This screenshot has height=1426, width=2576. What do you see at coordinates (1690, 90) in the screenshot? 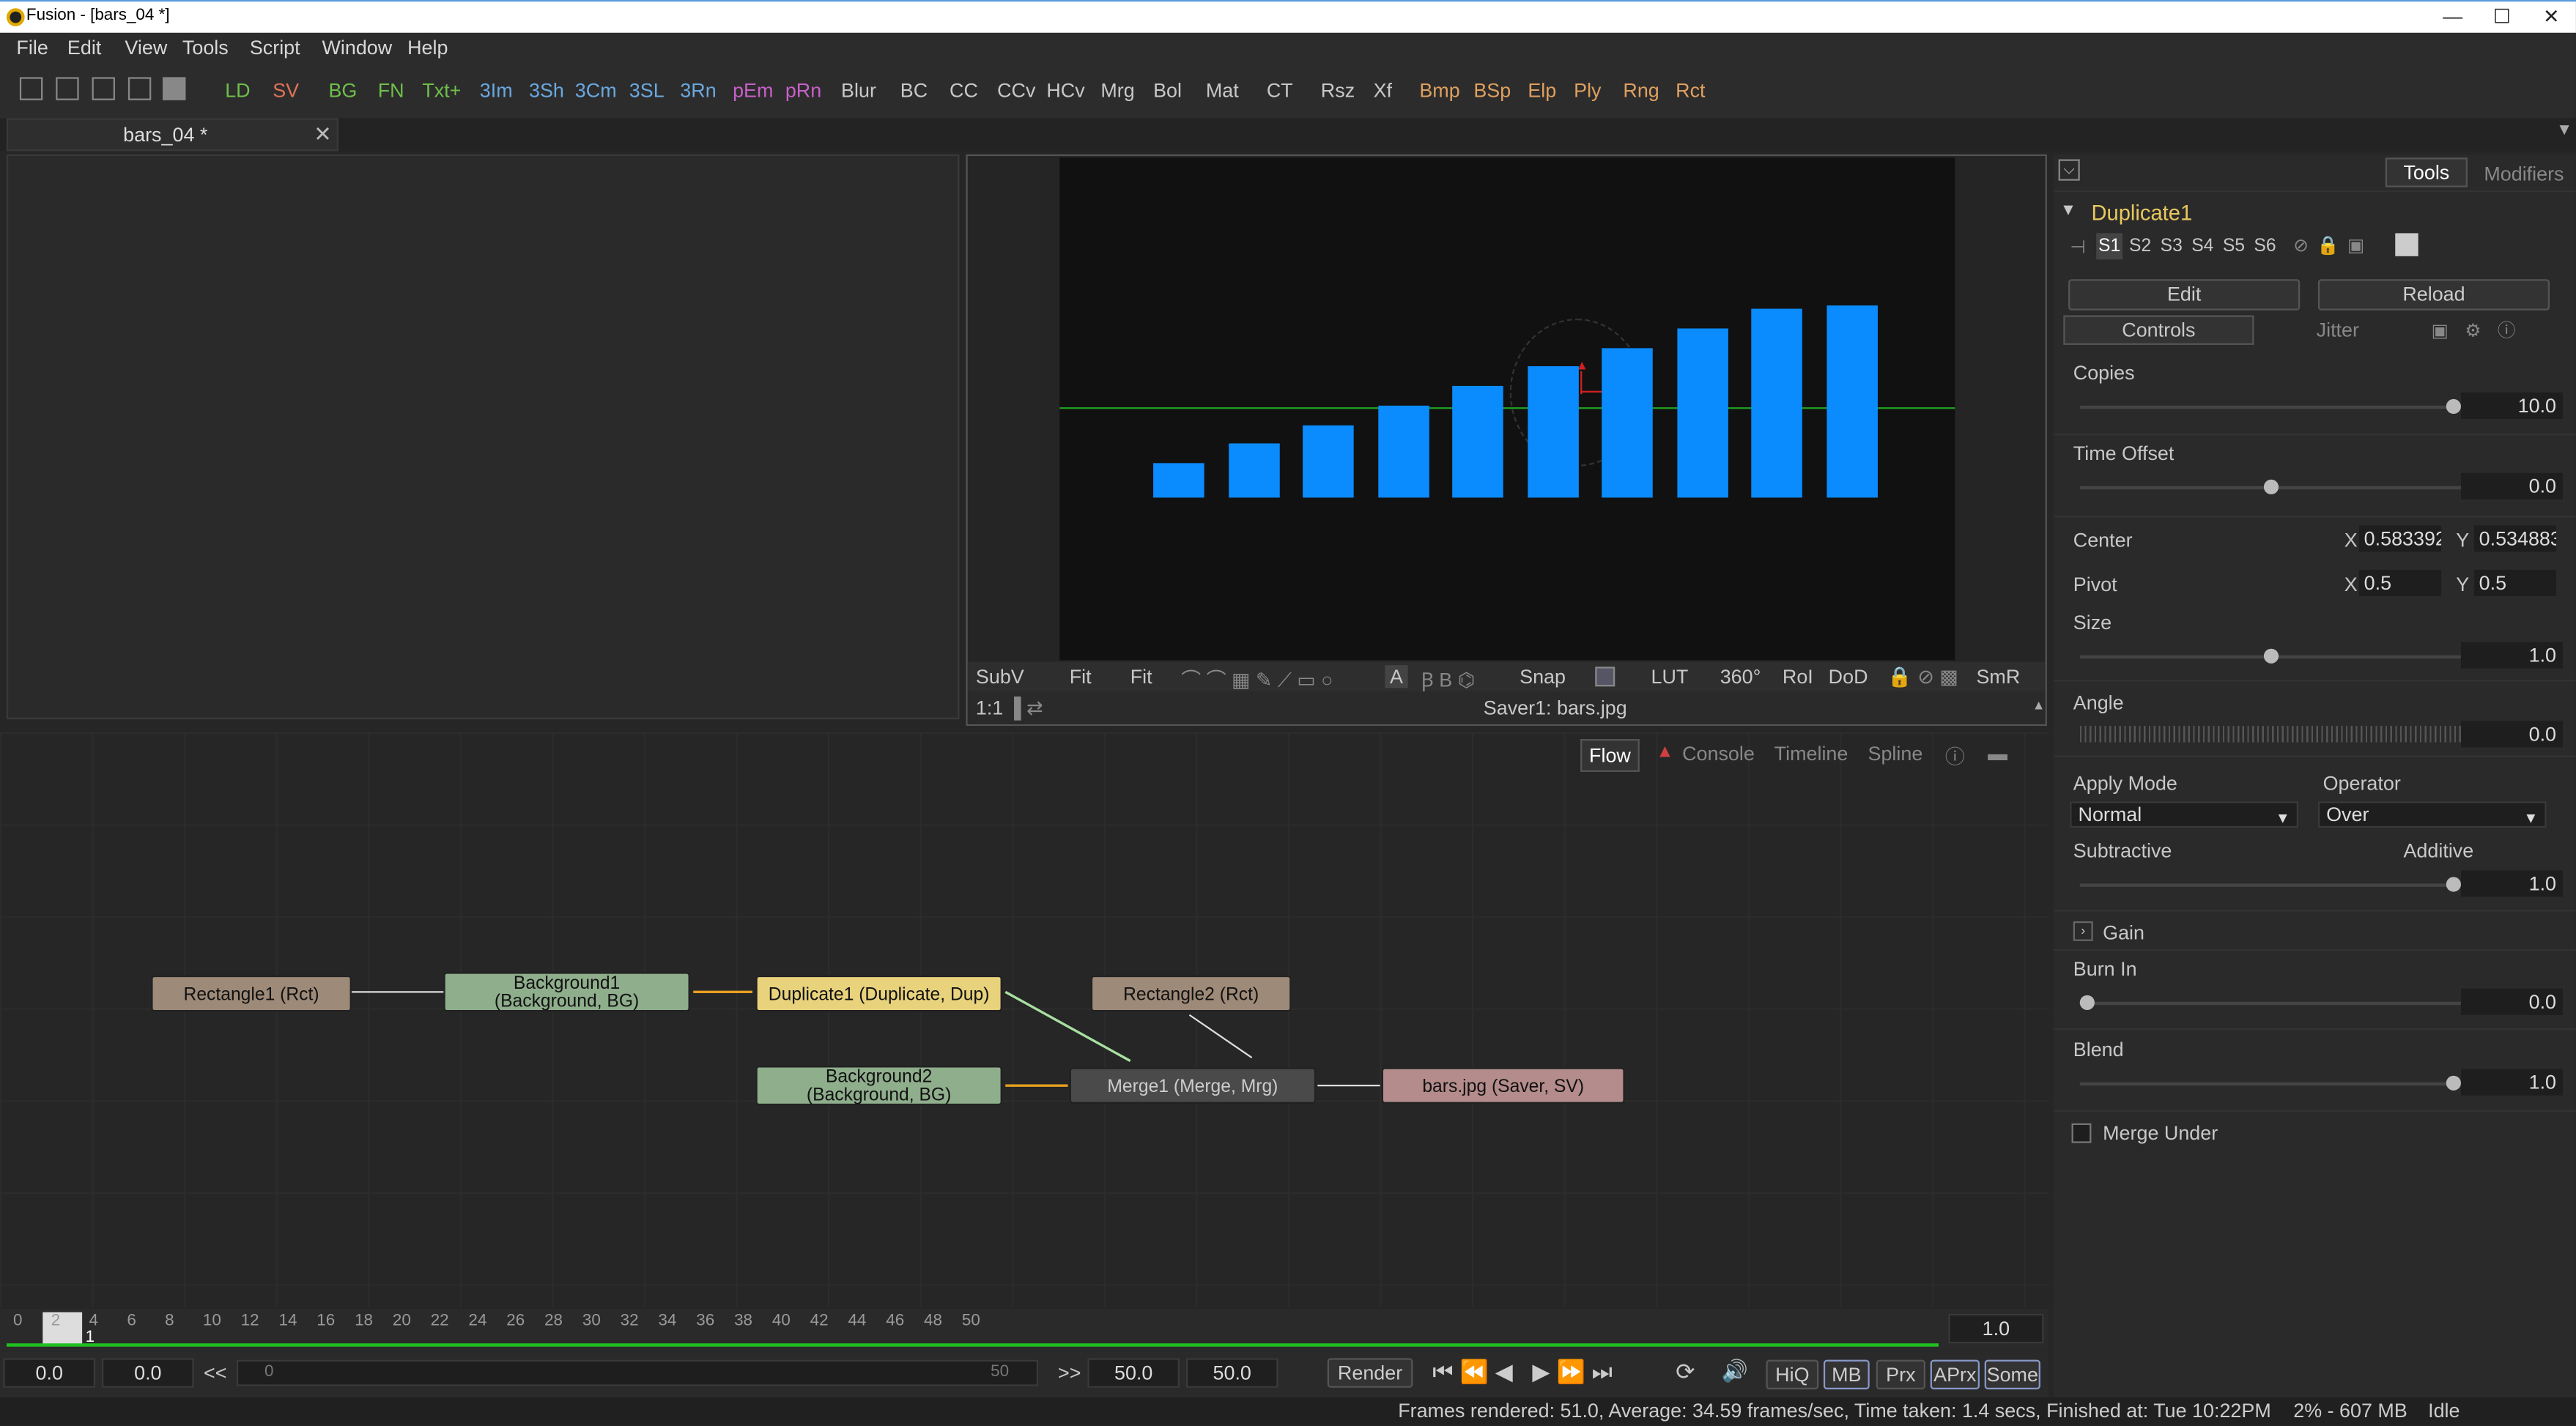
I see `tool-rct-button: Rct` at bounding box center [1690, 90].